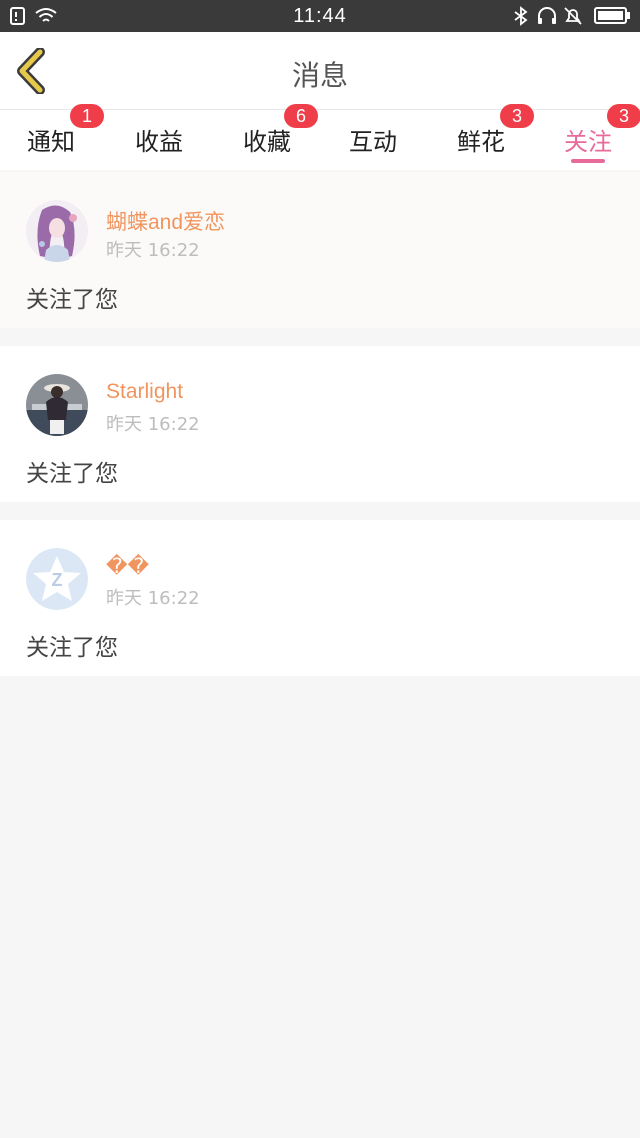 This screenshot has width=640, height=1138. I want to click on default-star-avatar-icon: Z, so click(57, 579).